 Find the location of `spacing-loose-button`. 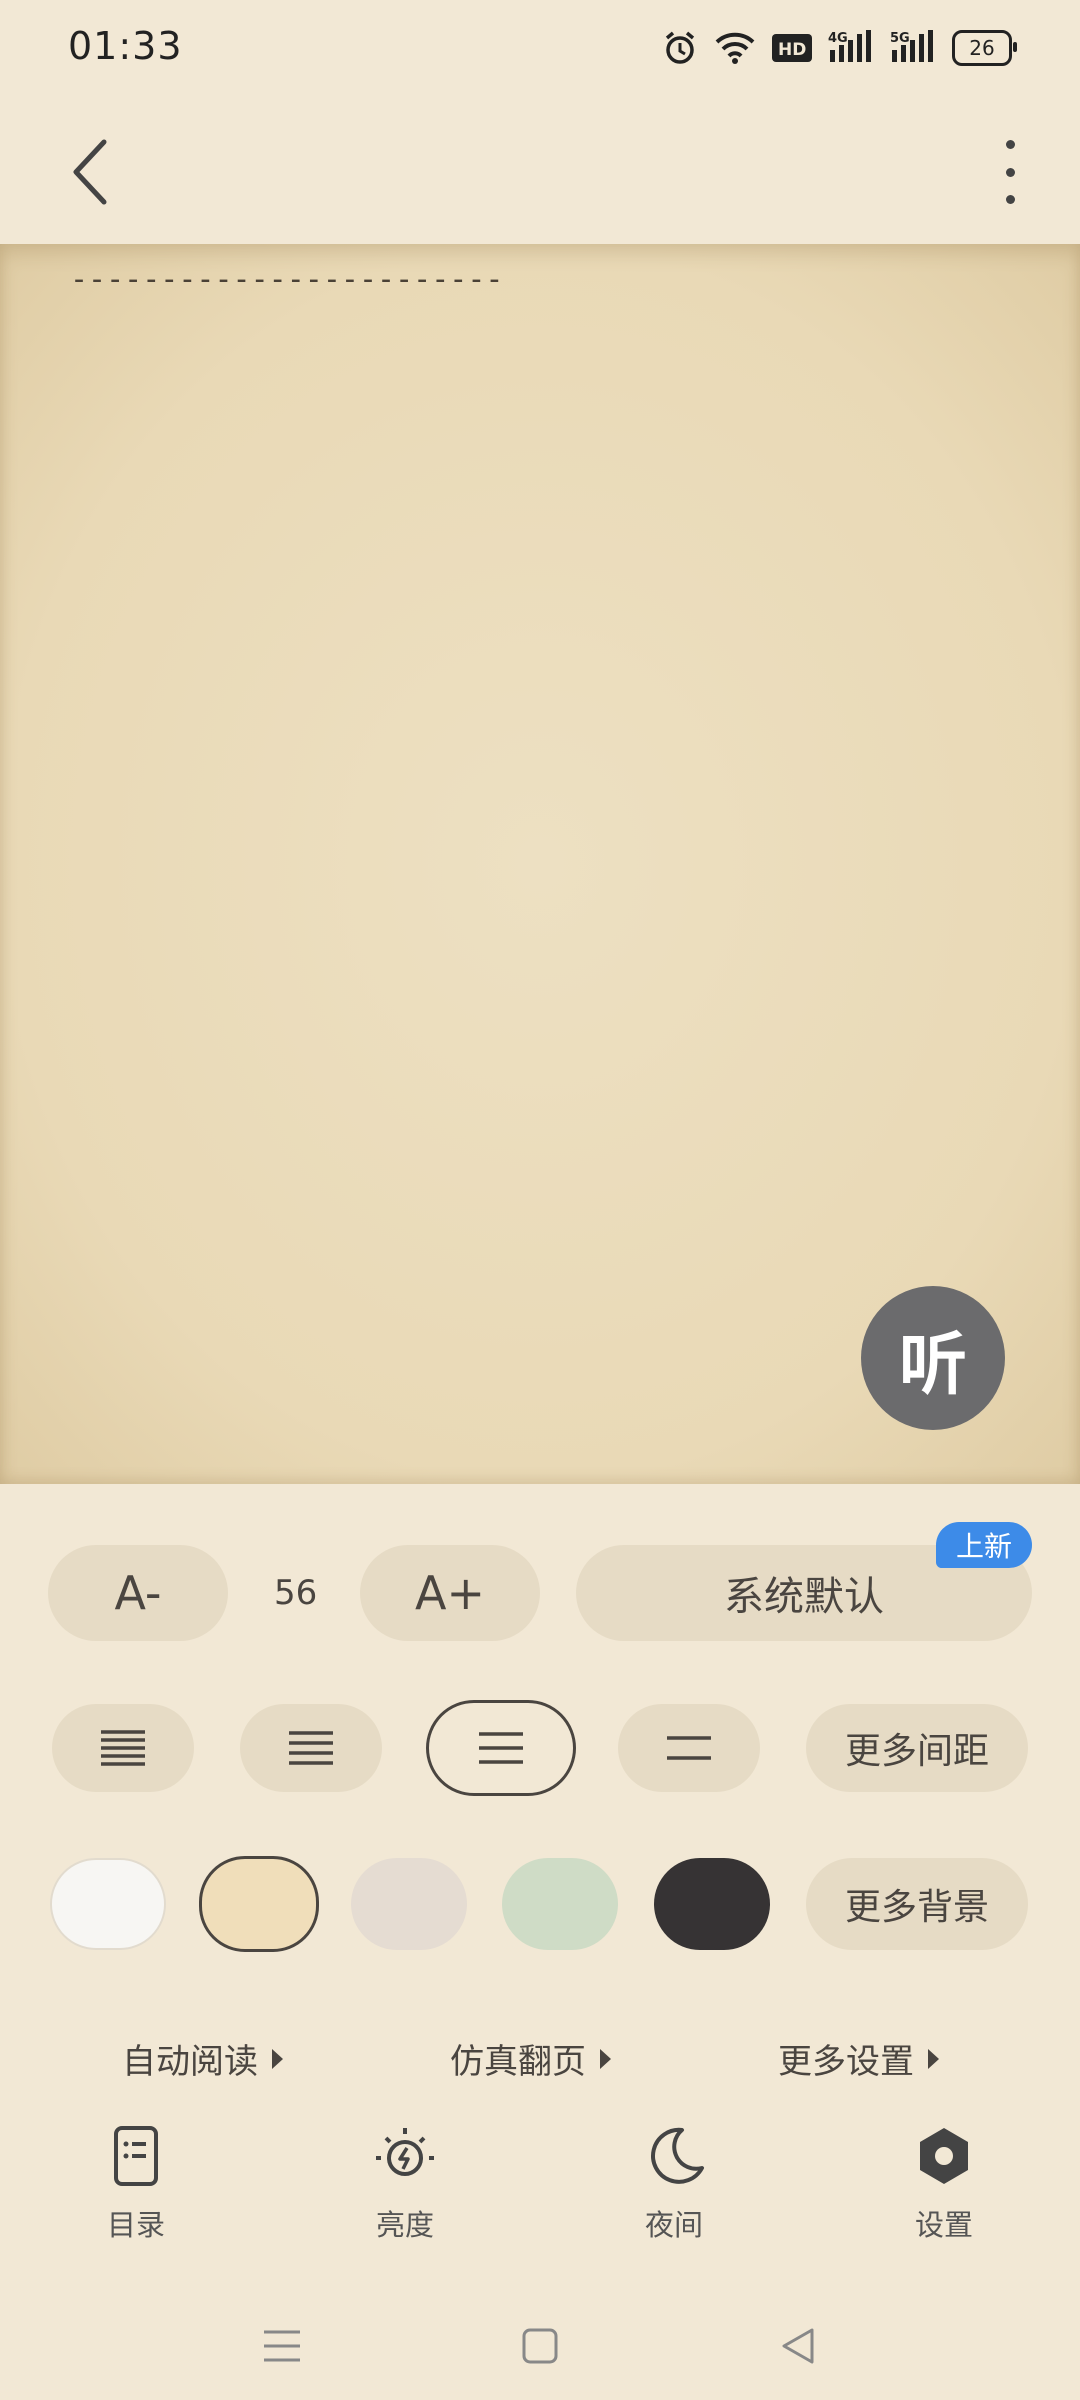

spacing-loose-button is located at coordinates (501, 1748).